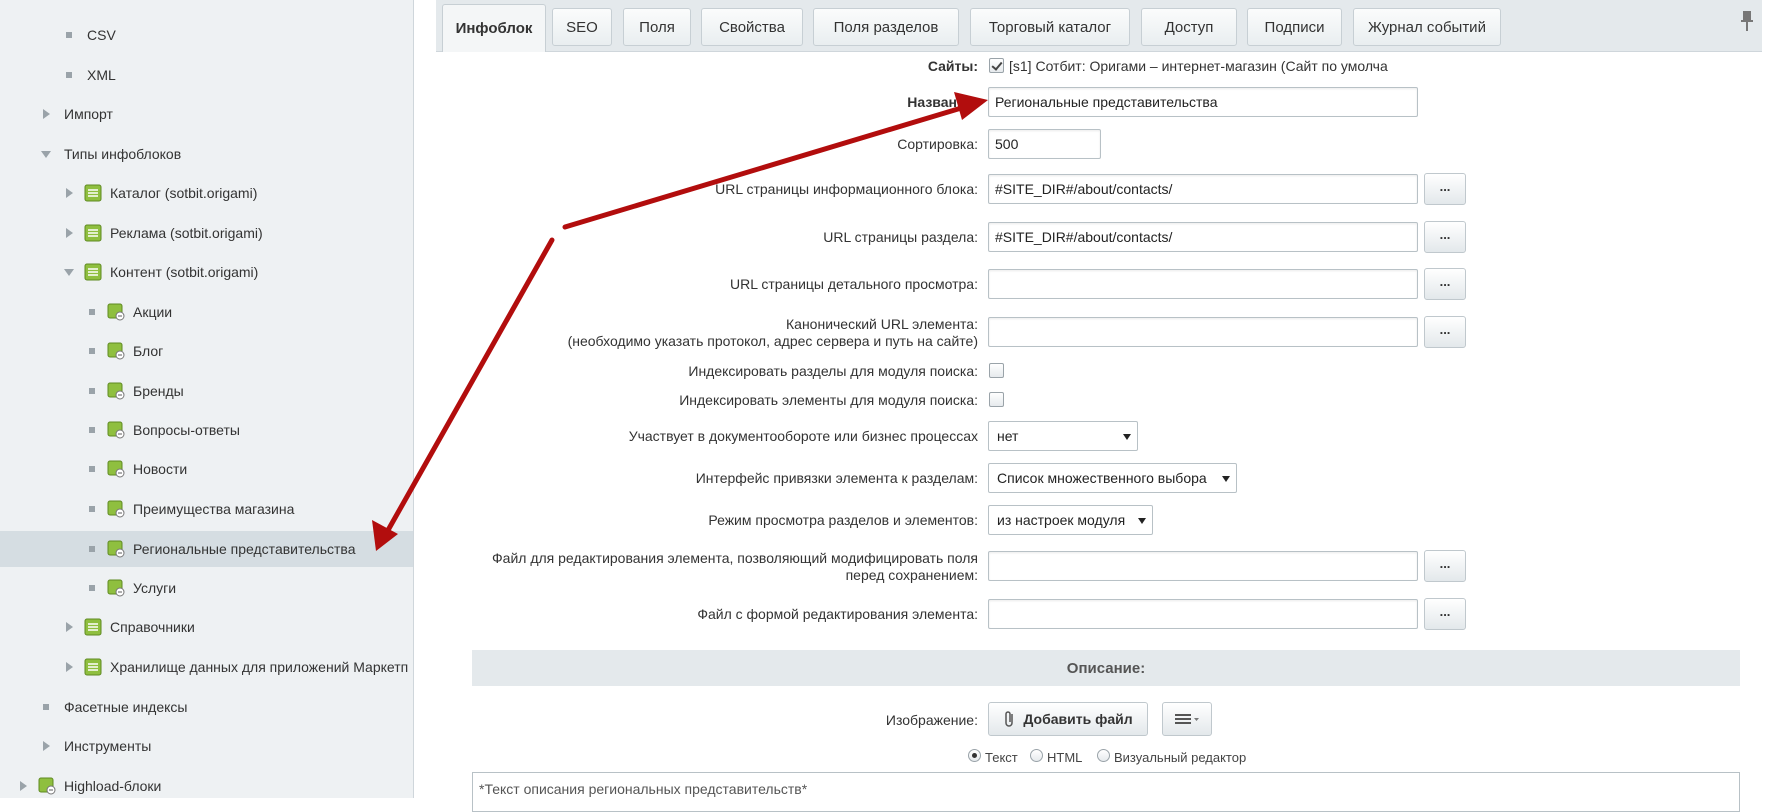 The image size is (1778, 812). I want to click on file-menu-button, so click(1187, 719).